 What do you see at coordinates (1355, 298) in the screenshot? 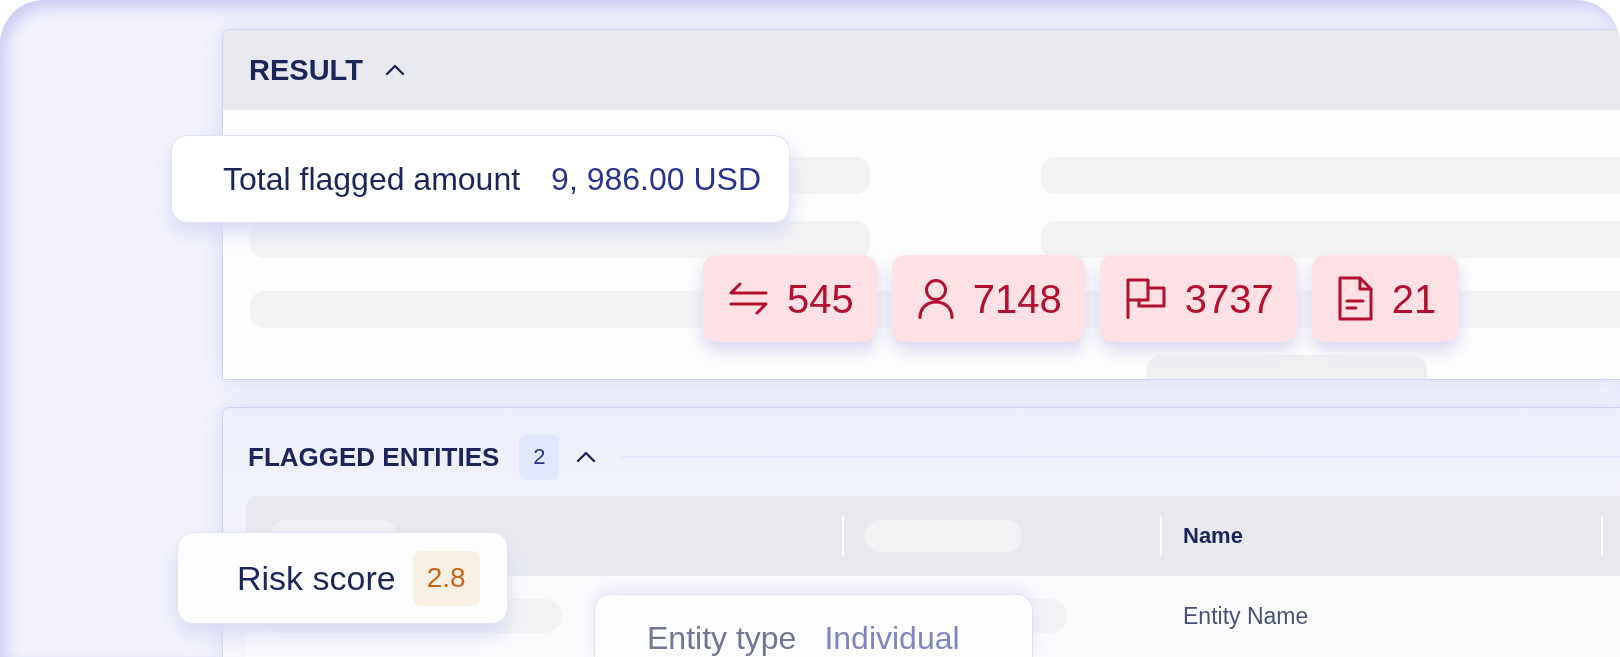
I see `document-icon` at bounding box center [1355, 298].